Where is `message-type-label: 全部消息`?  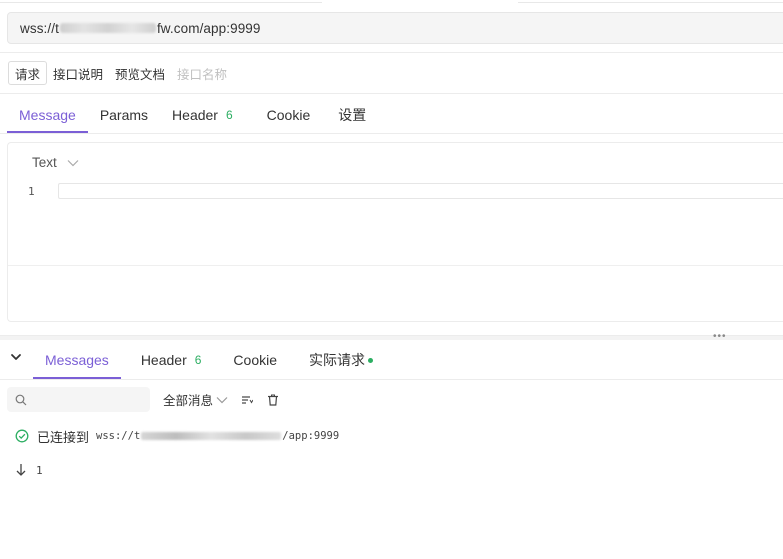
message-type-label: 全部消息 is located at coordinates (188, 401).